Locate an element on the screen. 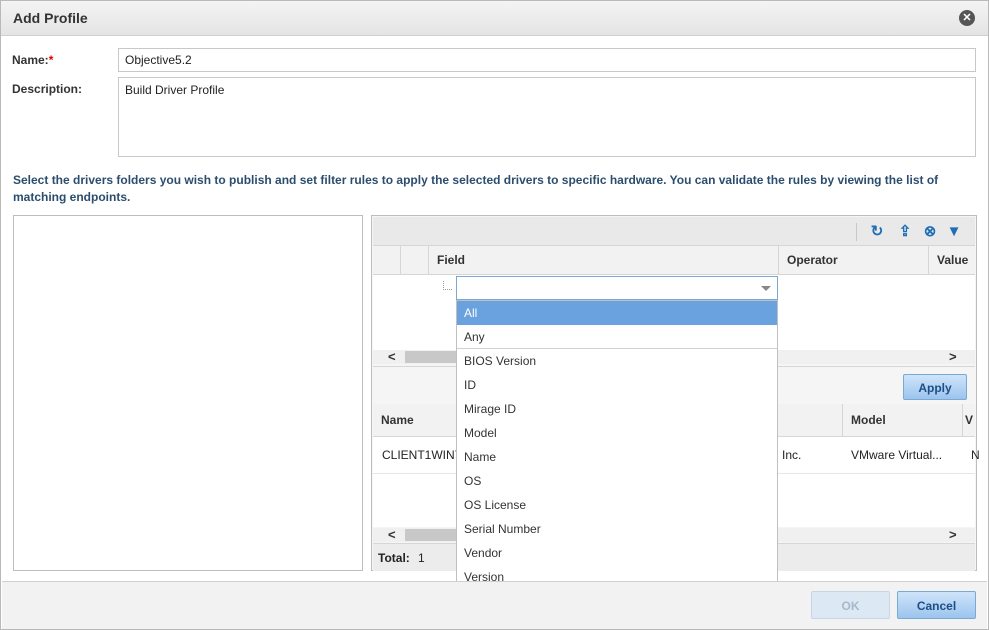 The height and width of the screenshot is (630, 989). rules-toolbar: ↻ ⇪ ⊗ ▼ is located at coordinates (674, 231).